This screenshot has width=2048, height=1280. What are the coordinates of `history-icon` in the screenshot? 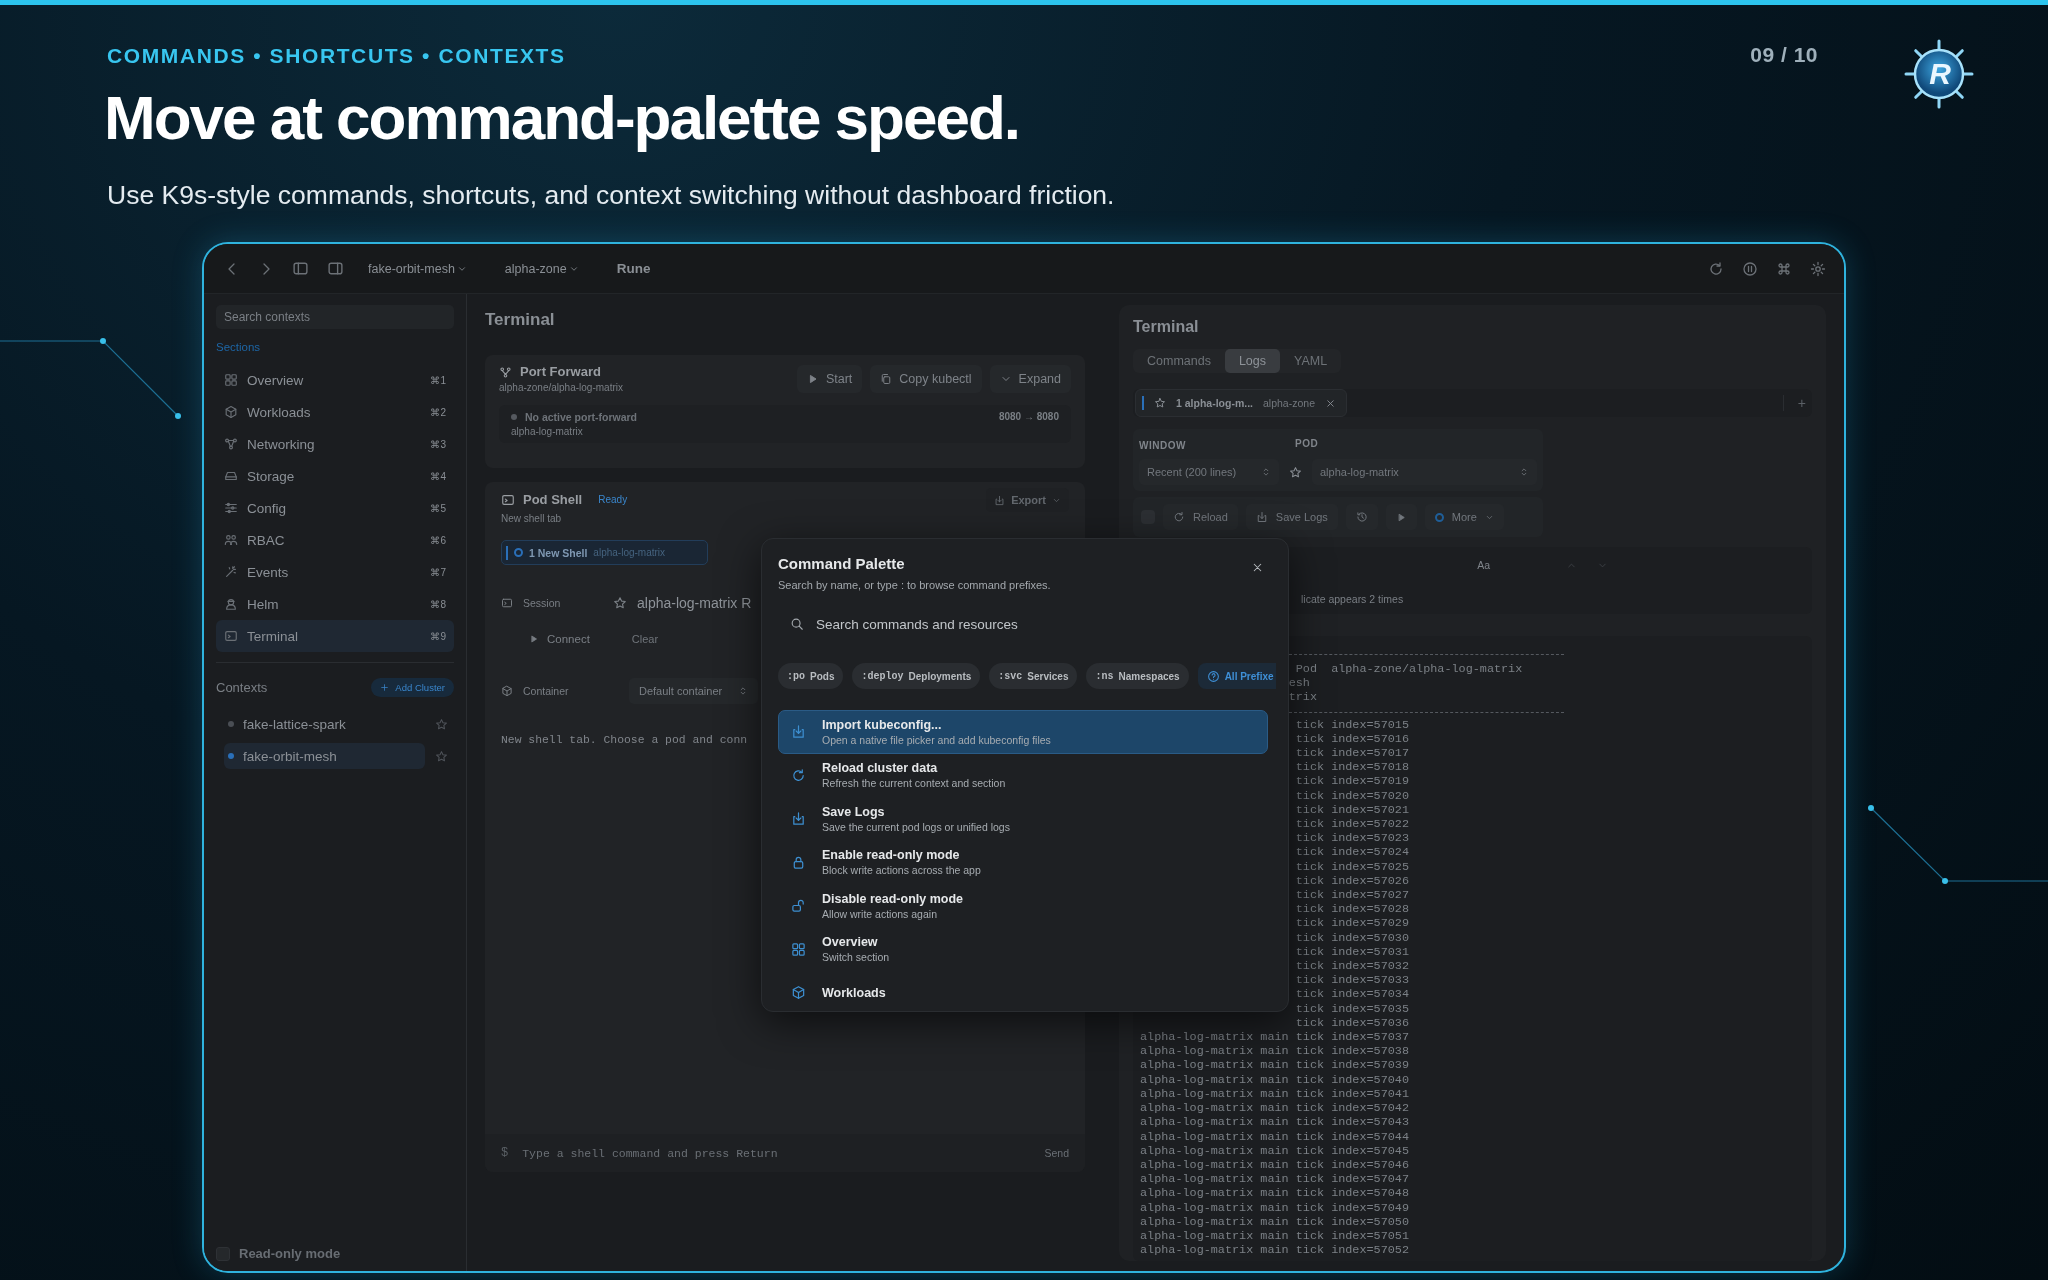 It's located at (1361, 517).